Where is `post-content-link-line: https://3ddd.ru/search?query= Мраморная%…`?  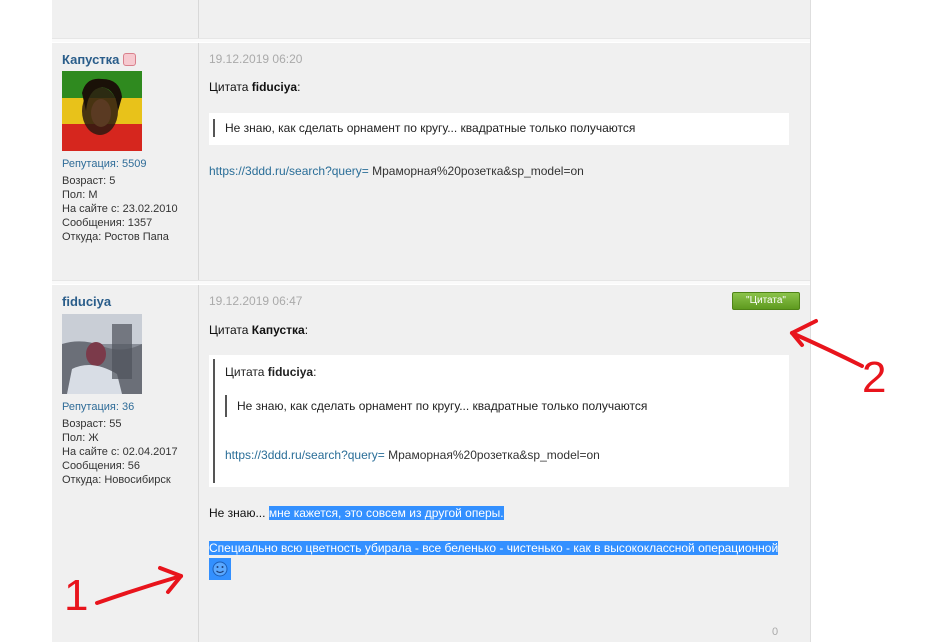 post-content-link-line: https://3ddd.ru/search?query= Мраморная%… is located at coordinates (396, 171).